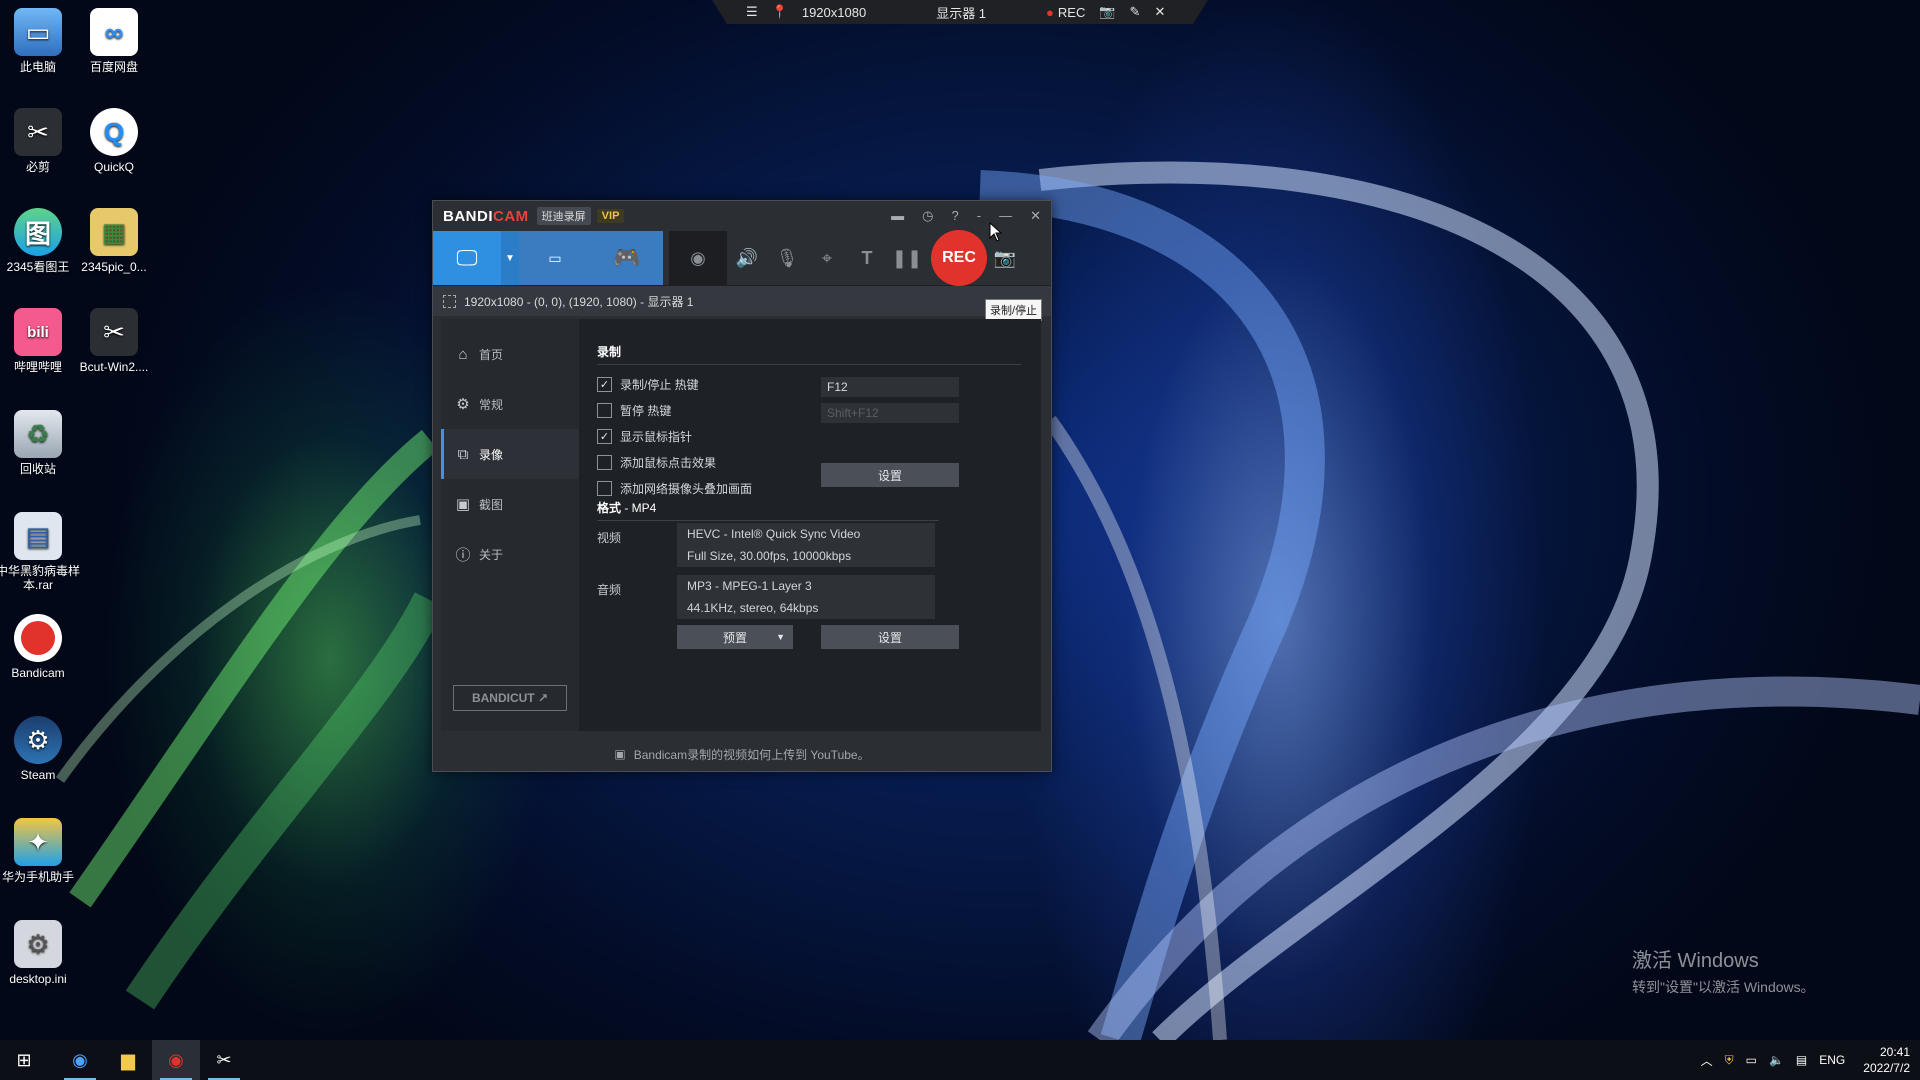  Describe the element at coordinates (510, 354) in the screenshot. I see `nav-item-home: ⌂ 首页` at that location.